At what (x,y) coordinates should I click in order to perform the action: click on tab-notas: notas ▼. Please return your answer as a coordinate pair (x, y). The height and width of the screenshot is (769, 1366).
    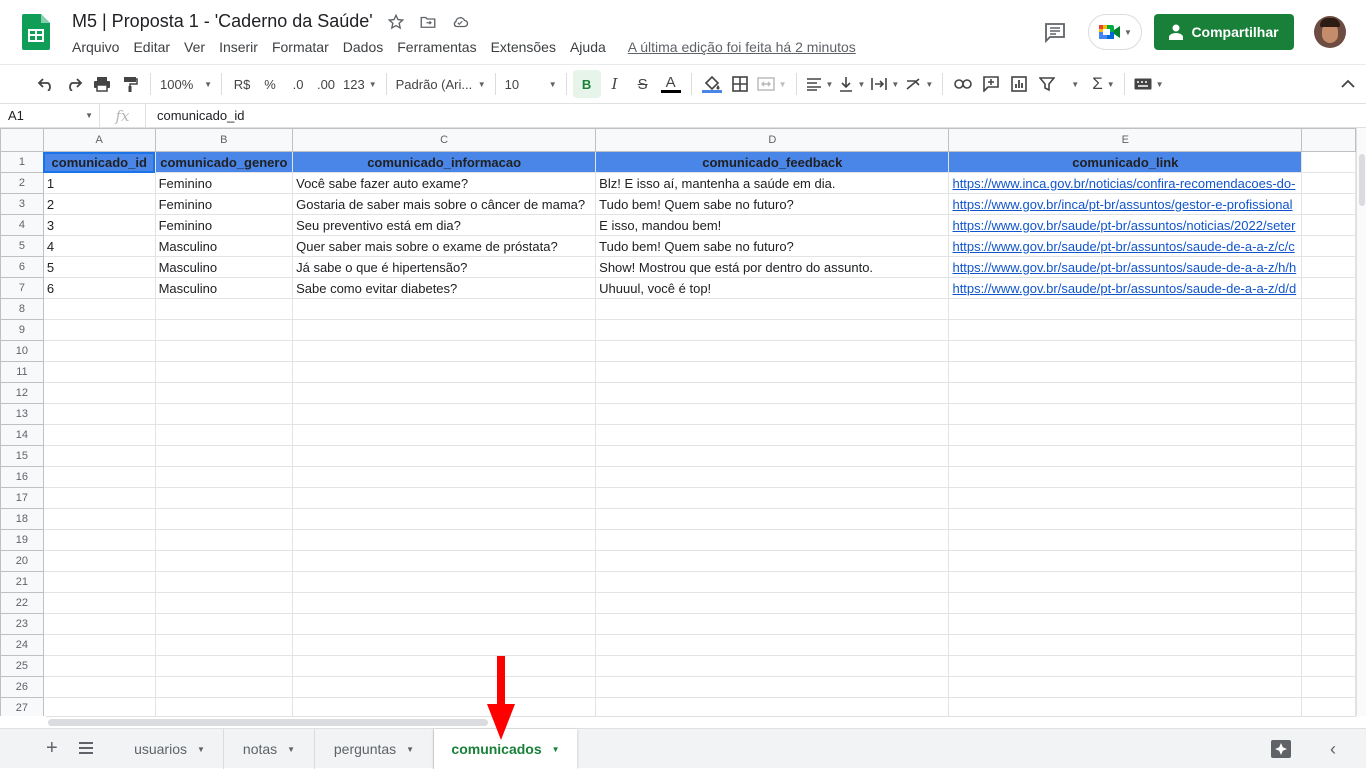
    Looking at the image, I should click on (269, 749).